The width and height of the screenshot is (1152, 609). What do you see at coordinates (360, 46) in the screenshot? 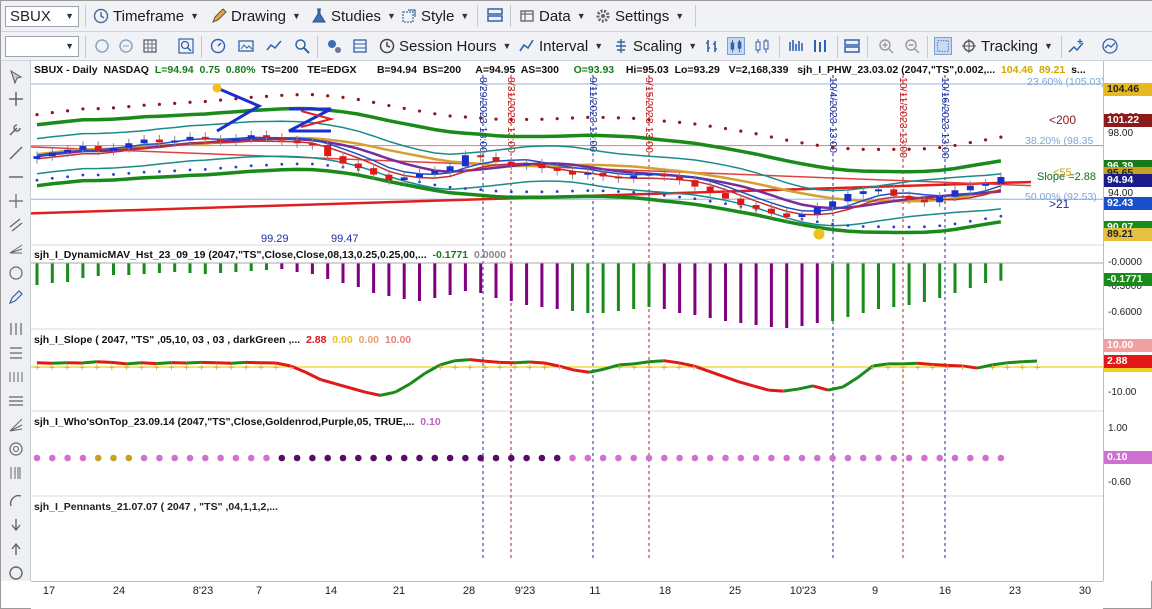
I see `data-window-icon` at bounding box center [360, 46].